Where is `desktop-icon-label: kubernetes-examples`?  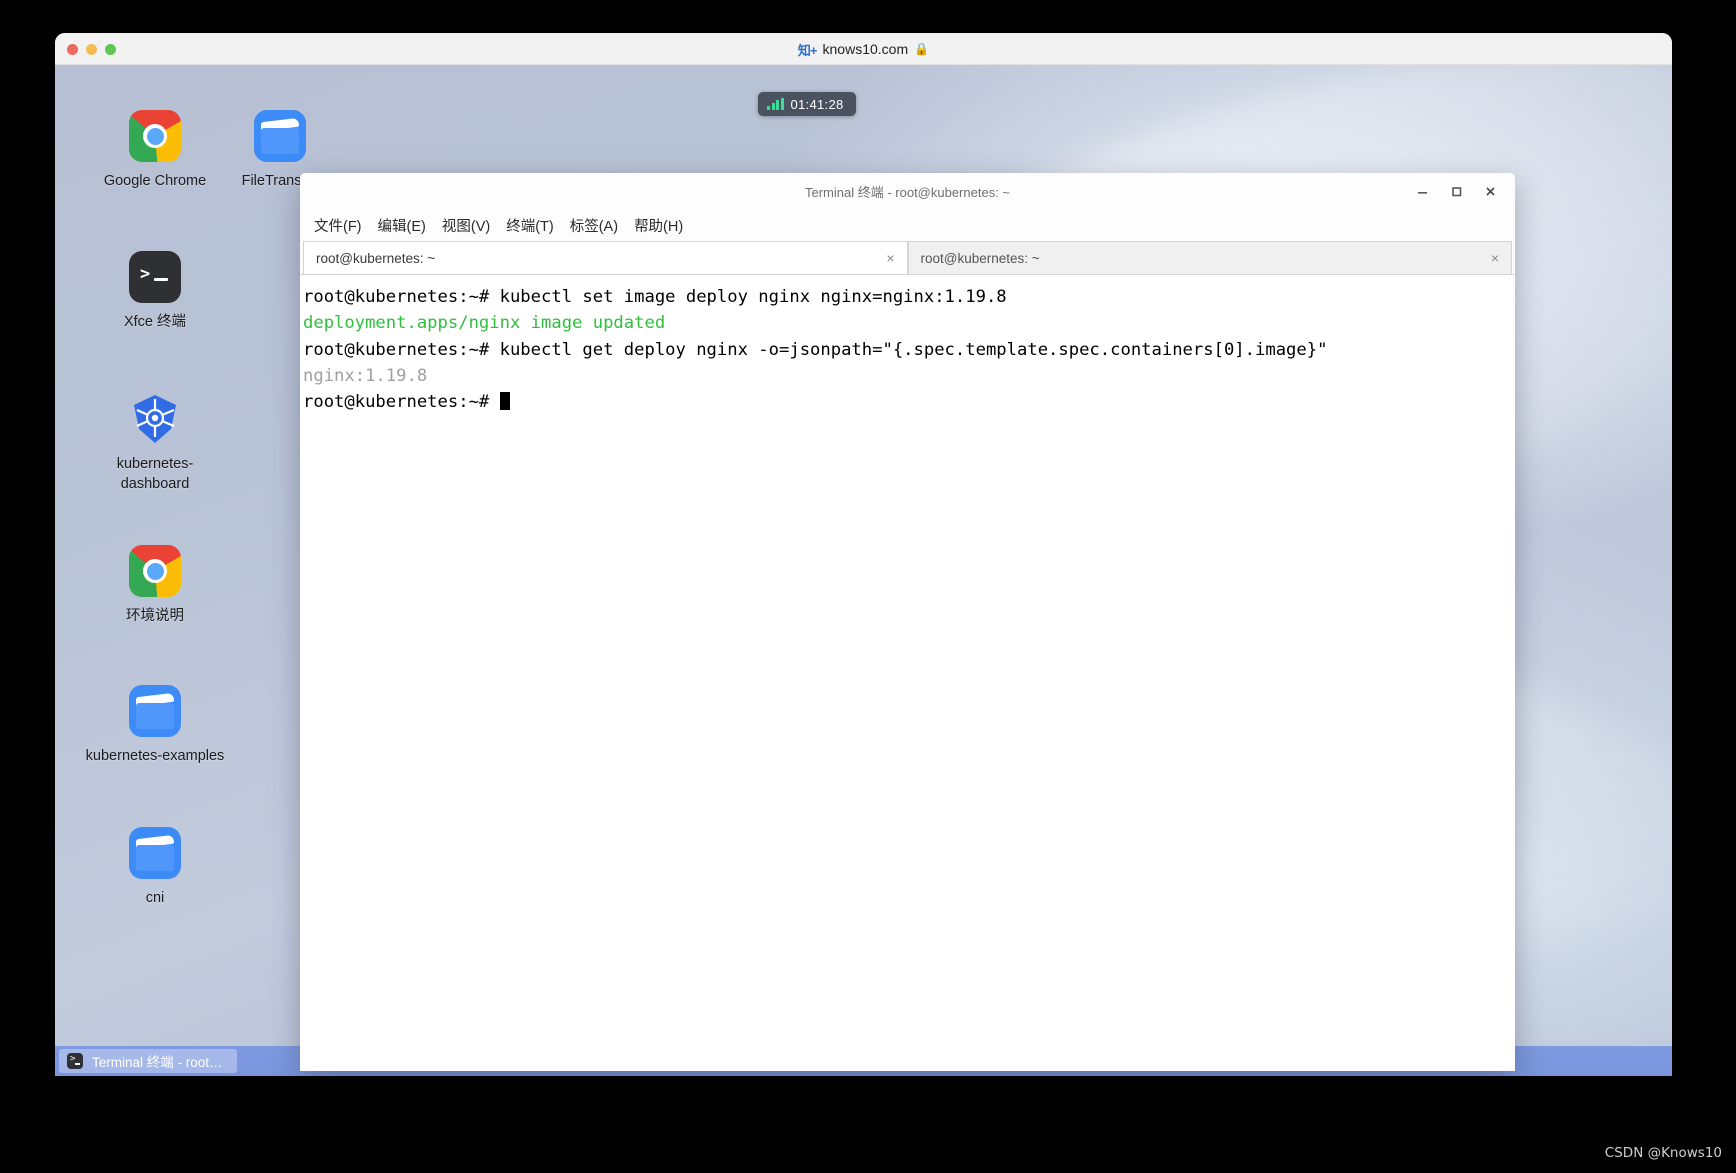
desktop-icon-label: kubernetes-examples is located at coordinates (155, 756).